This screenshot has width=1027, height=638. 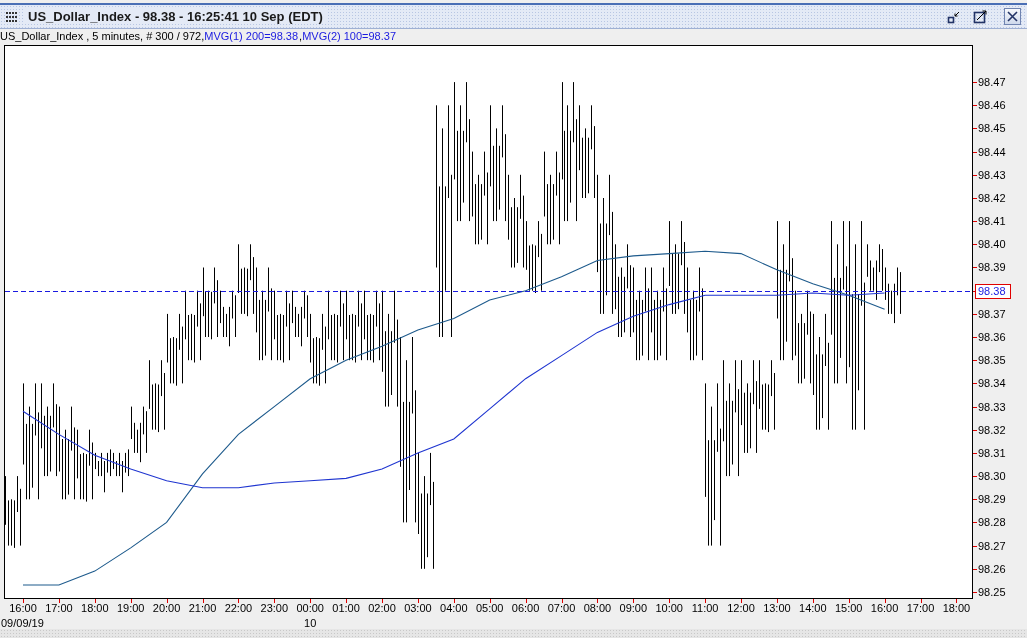 What do you see at coordinates (561, 608) in the screenshot?
I see `x-axis-label: 07:00` at bounding box center [561, 608].